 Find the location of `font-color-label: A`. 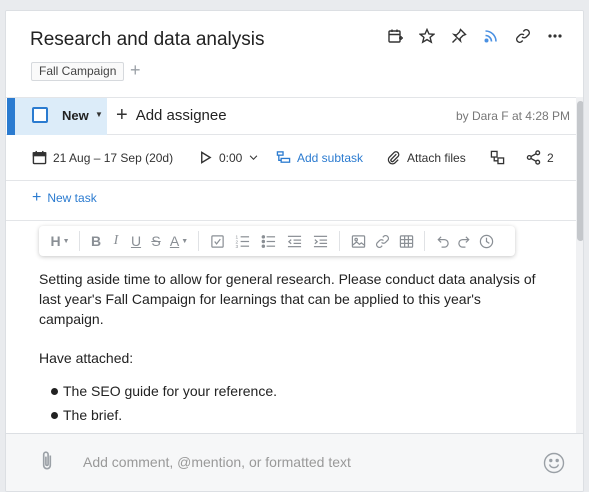

font-color-label: A is located at coordinates (174, 241).